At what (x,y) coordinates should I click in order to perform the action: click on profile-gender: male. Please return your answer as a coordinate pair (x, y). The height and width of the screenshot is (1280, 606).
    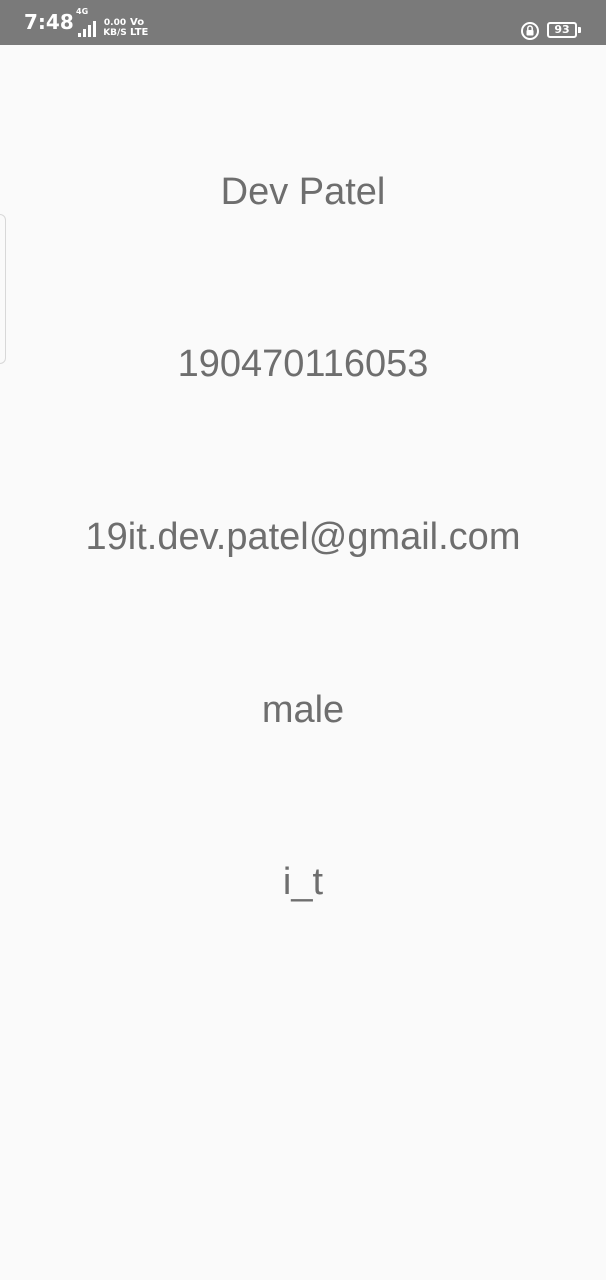
    Looking at the image, I should click on (303, 710).